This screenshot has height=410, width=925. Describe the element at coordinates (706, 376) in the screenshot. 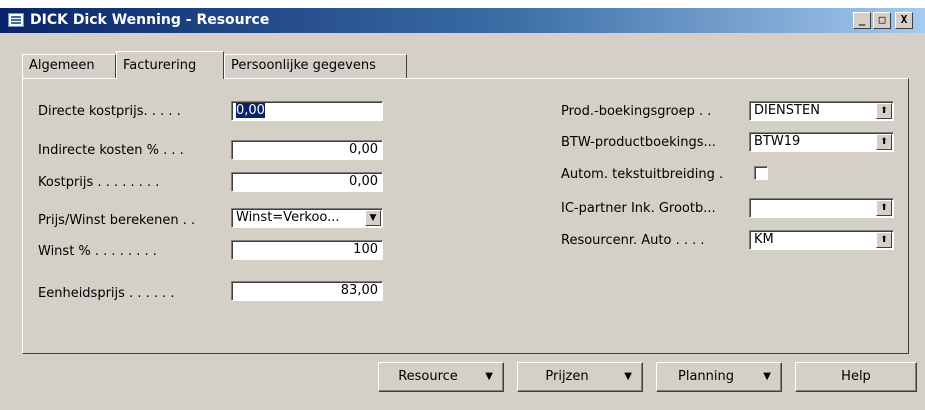

I see `planning-button-label: Planning` at that location.